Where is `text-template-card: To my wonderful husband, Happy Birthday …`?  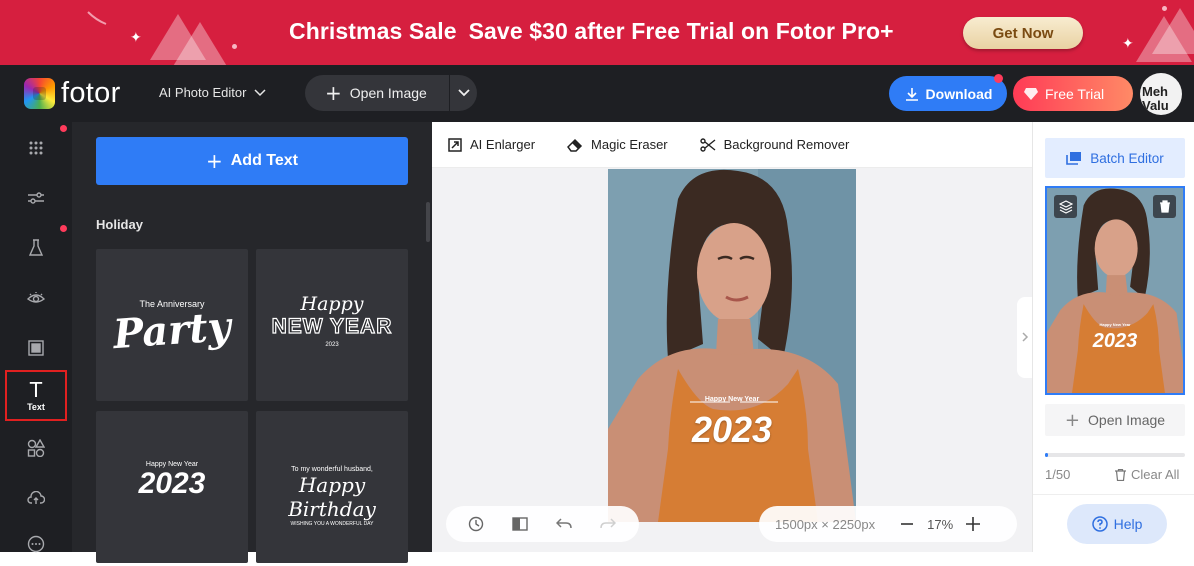
text-template-card: To my wonderful husband, Happy Birthday … is located at coordinates (332, 487).